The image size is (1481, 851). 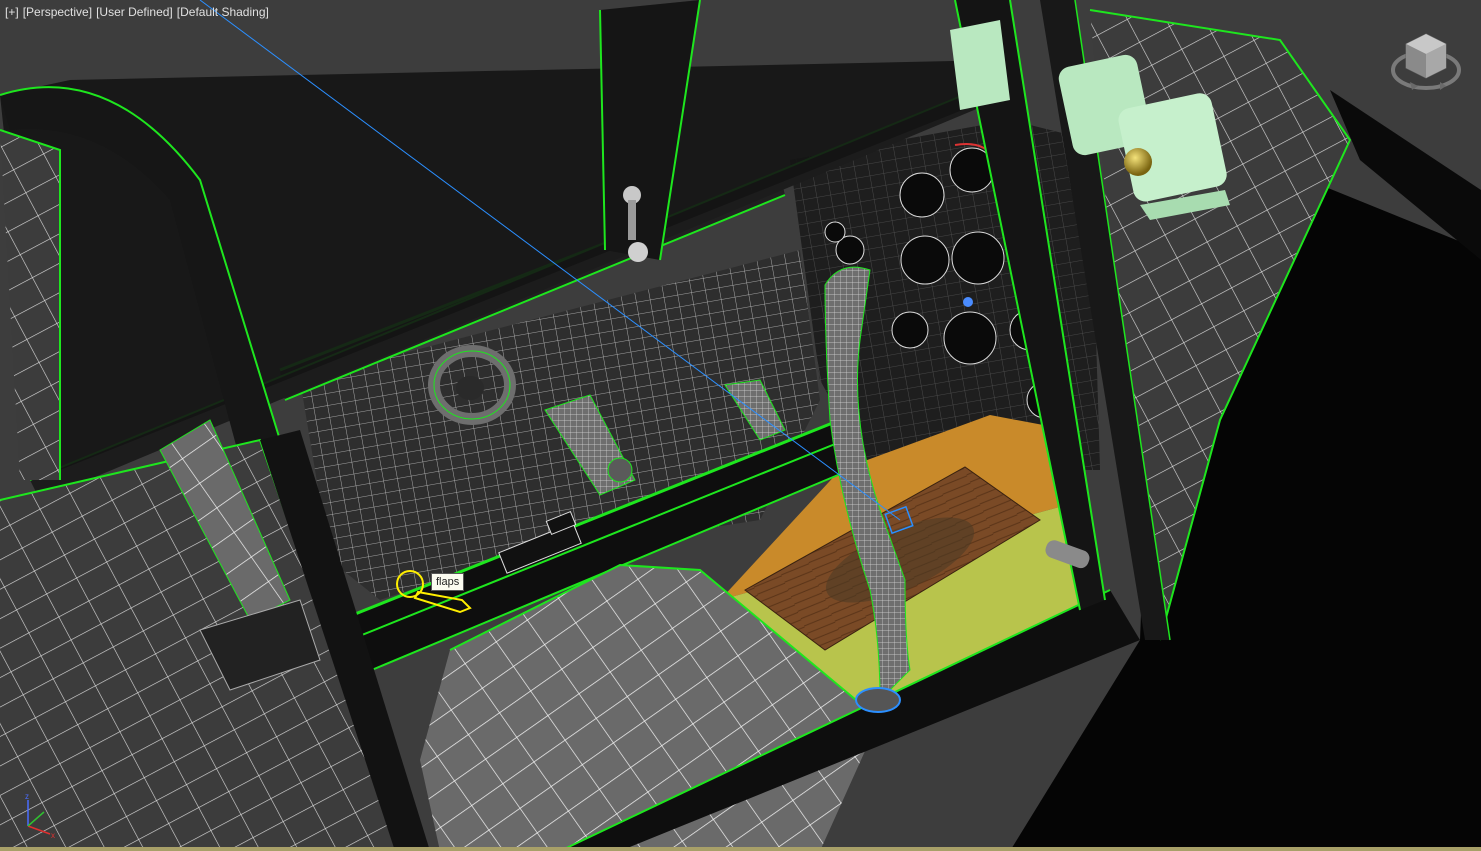 I want to click on viewport-shading-menu: [Default Shading], so click(x=223, y=12).